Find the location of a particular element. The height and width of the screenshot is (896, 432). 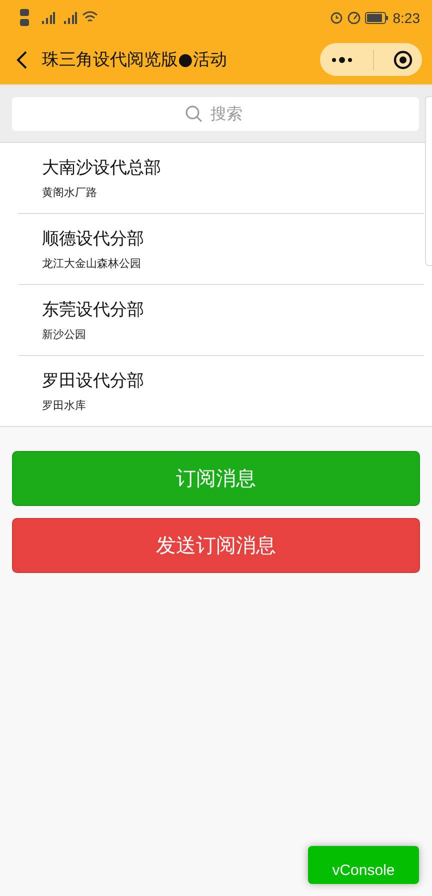

location-item: 罗田设代分部 罗田水库 is located at coordinates (221, 390).